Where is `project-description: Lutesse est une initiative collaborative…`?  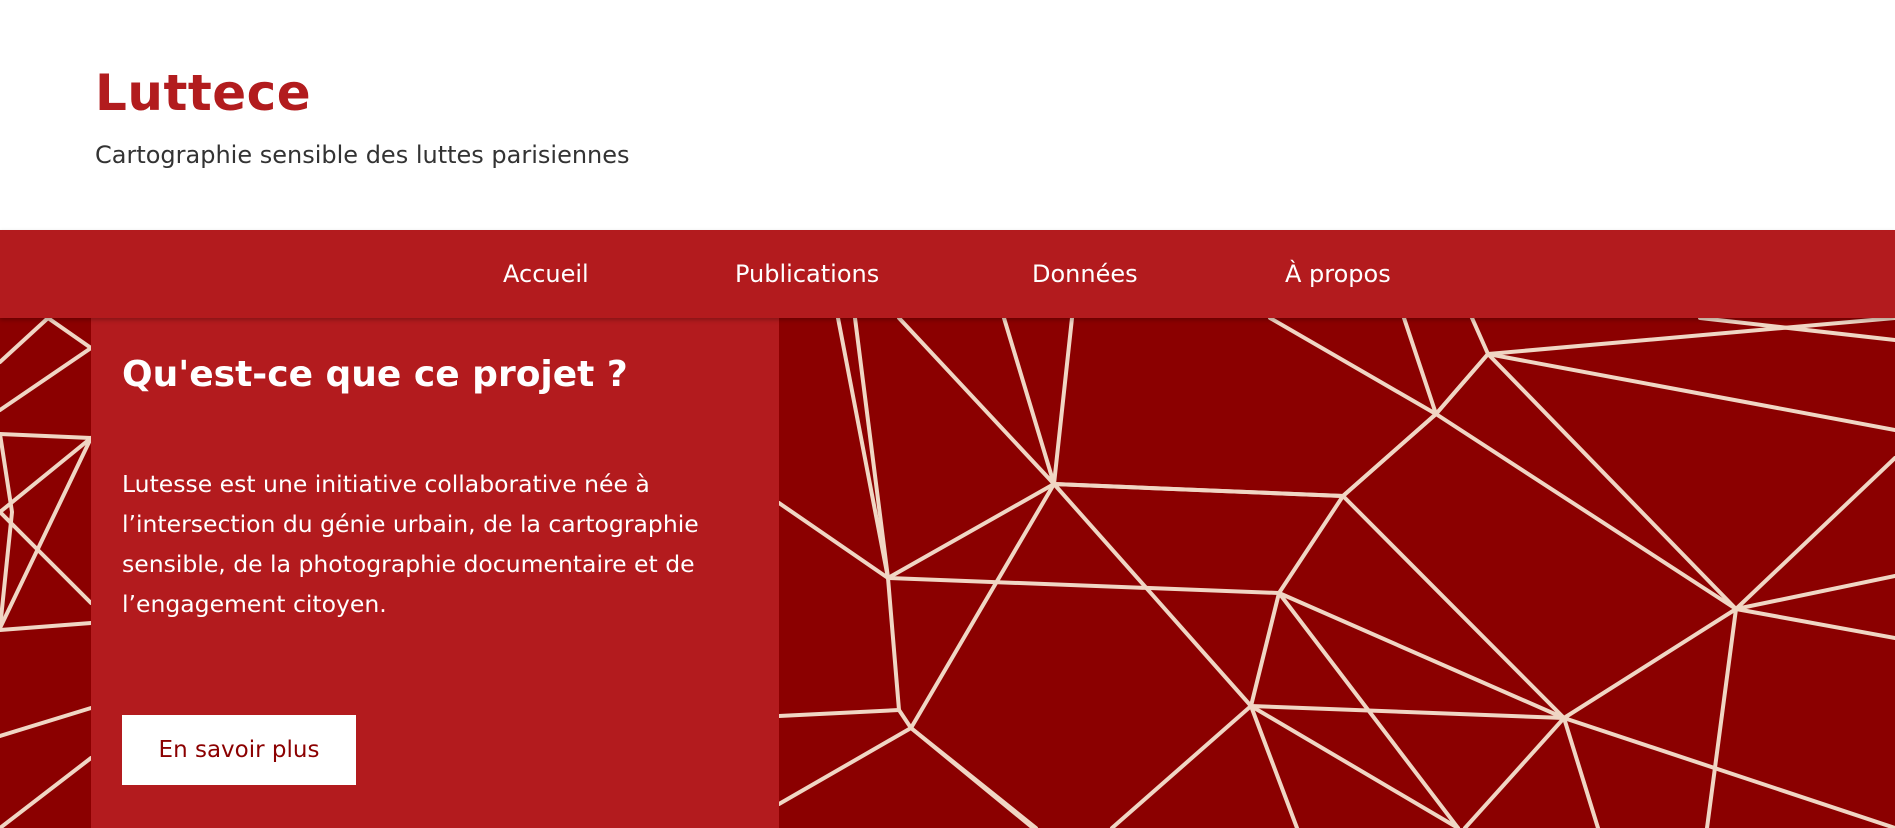 project-description: Lutesse est une initiative collaborative… is located at coordinates (410, 544).